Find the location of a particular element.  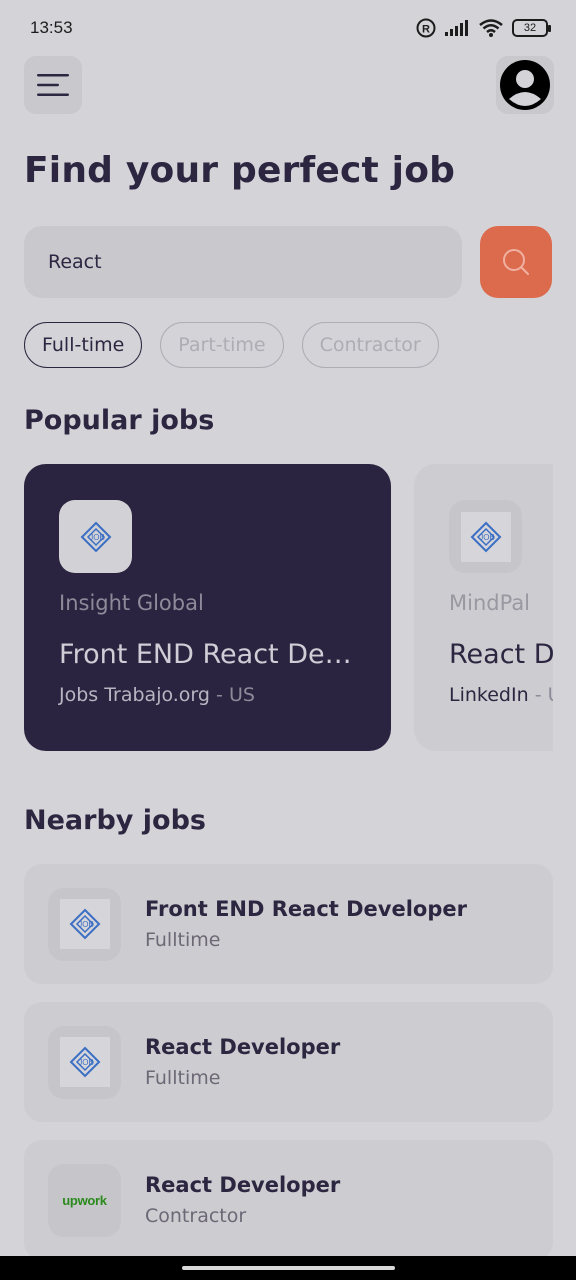

system-nav-bar is located at coordinates (288, 1268).